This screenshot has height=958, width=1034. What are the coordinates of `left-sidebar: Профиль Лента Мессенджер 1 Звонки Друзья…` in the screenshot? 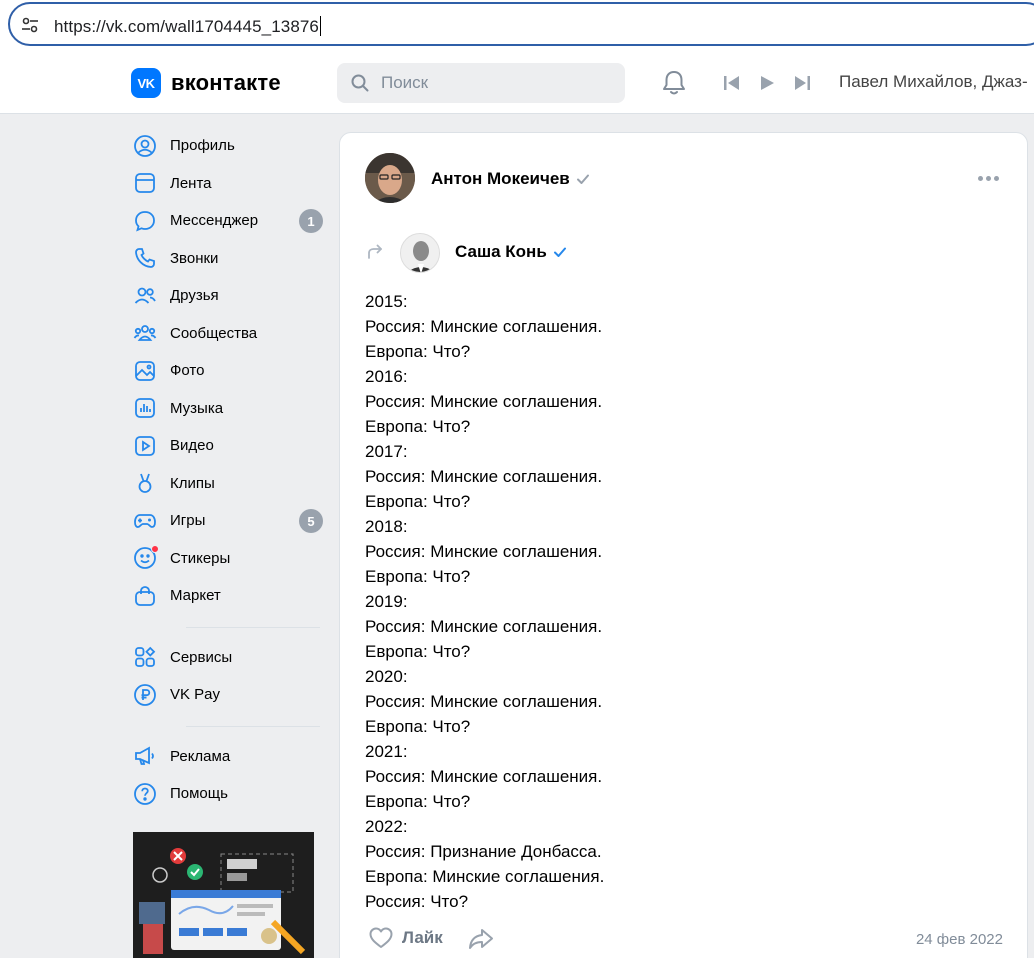 It's located at (228, 470).